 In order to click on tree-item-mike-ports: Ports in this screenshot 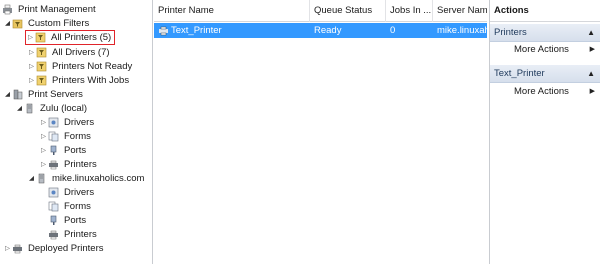, I will do `click(68, 220)`.